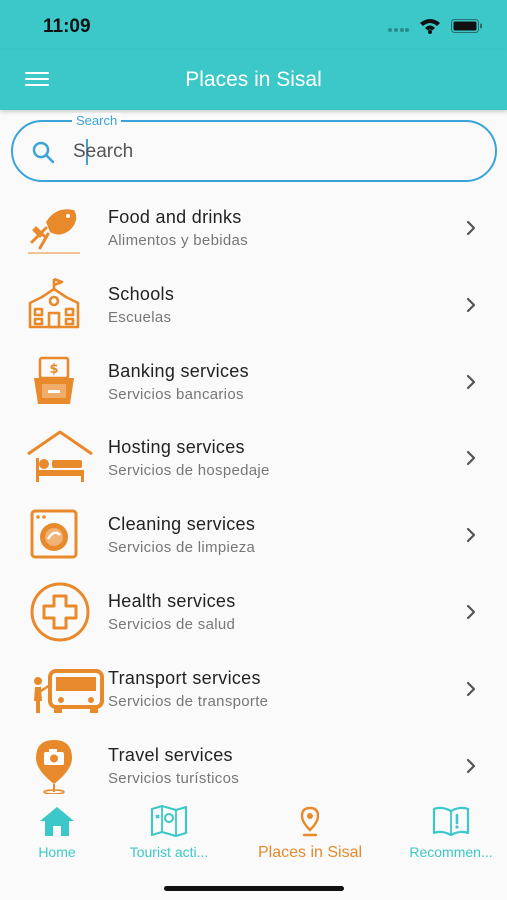  What do you see at coordinates (169, 821) in the screenshot?
I see `map-icon` at bounding box center [169, 821].